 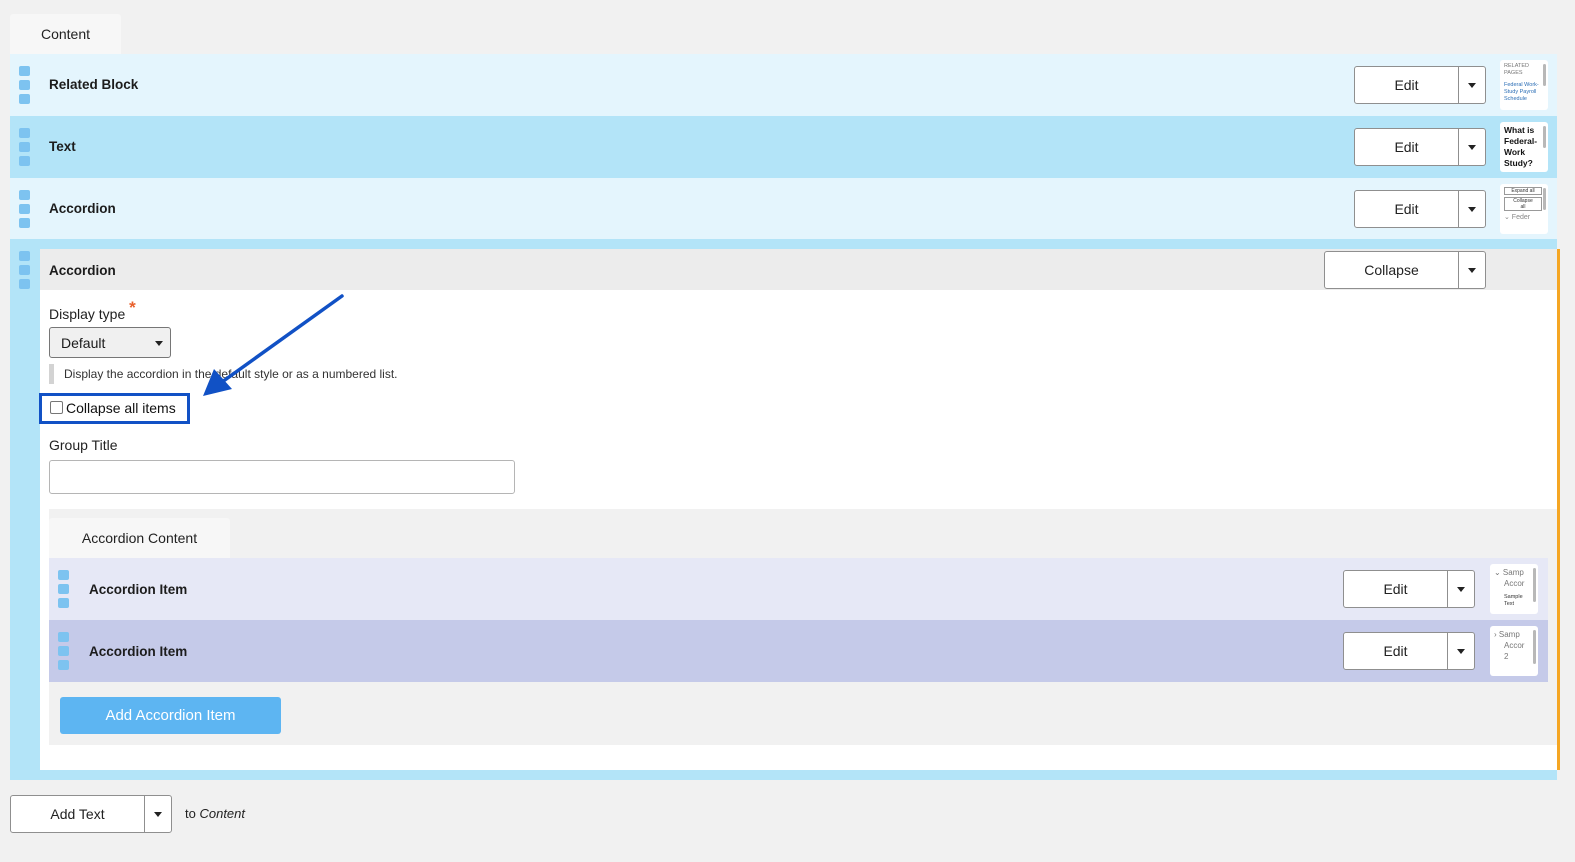 What do you see at coordinates (1515, 152) in the screenshot?
I see `thumb-line: Work` at bounding box center [1515, 152].